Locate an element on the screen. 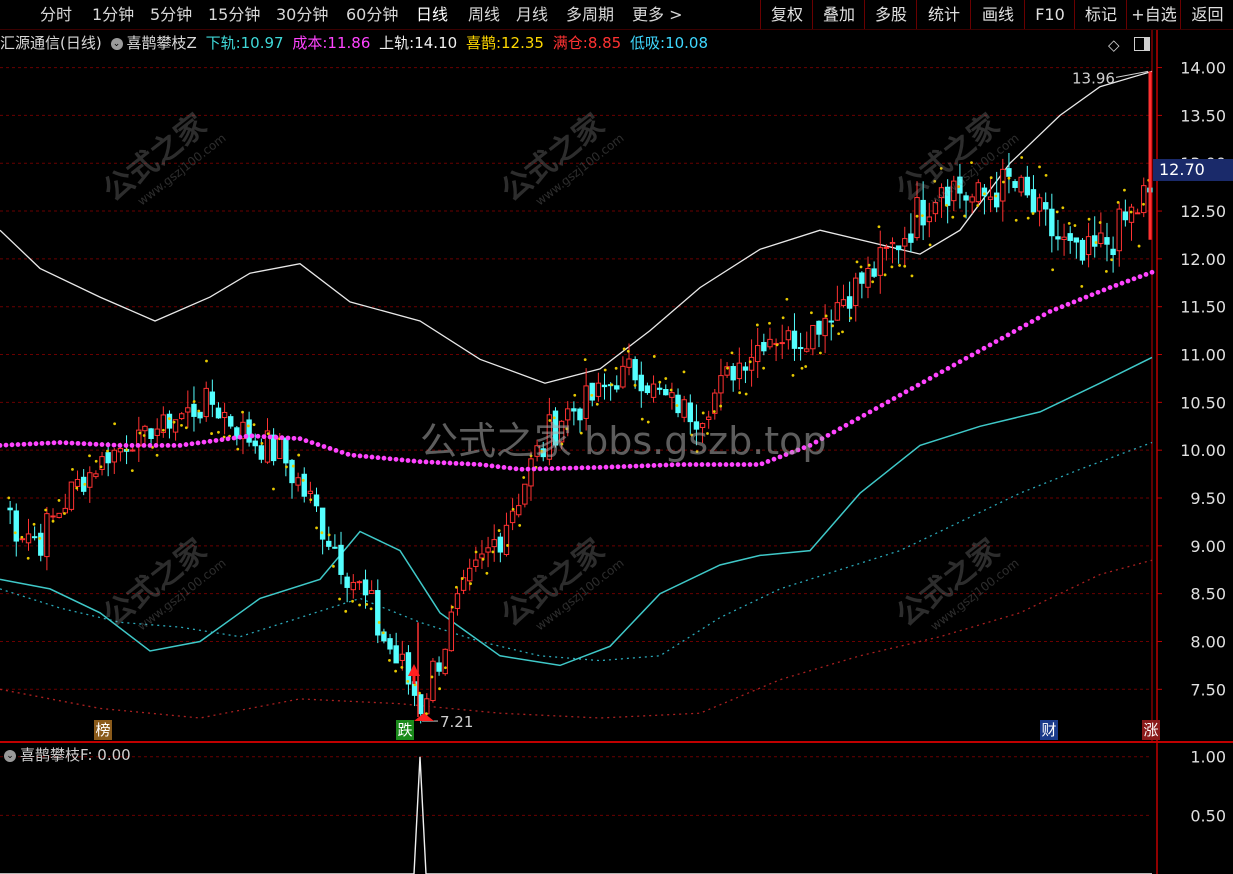 This screenshot has width=1233, height=874. tab-5: 60分钟 is located at coordinates (372, 14).